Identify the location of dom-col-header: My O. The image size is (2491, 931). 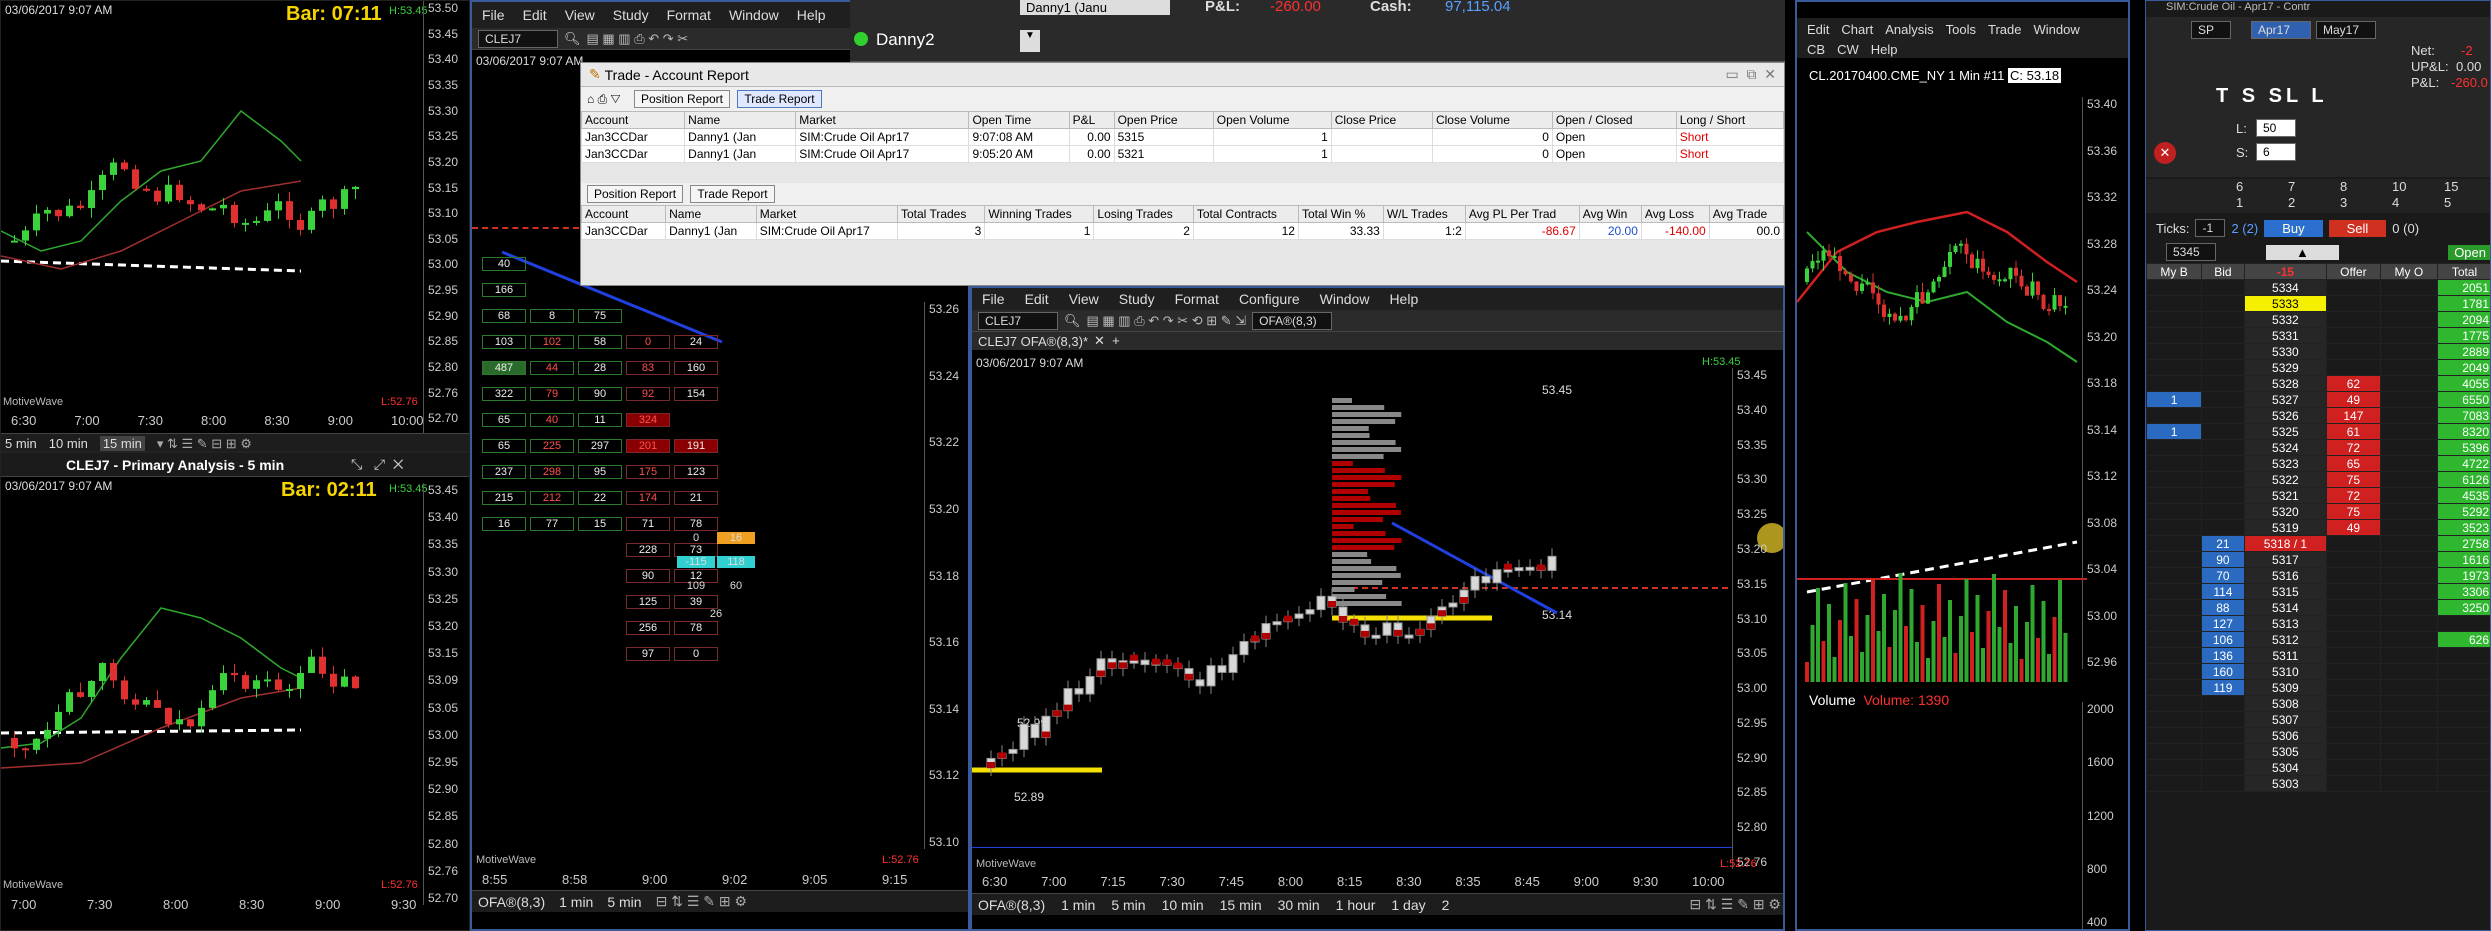
(2408, 271).